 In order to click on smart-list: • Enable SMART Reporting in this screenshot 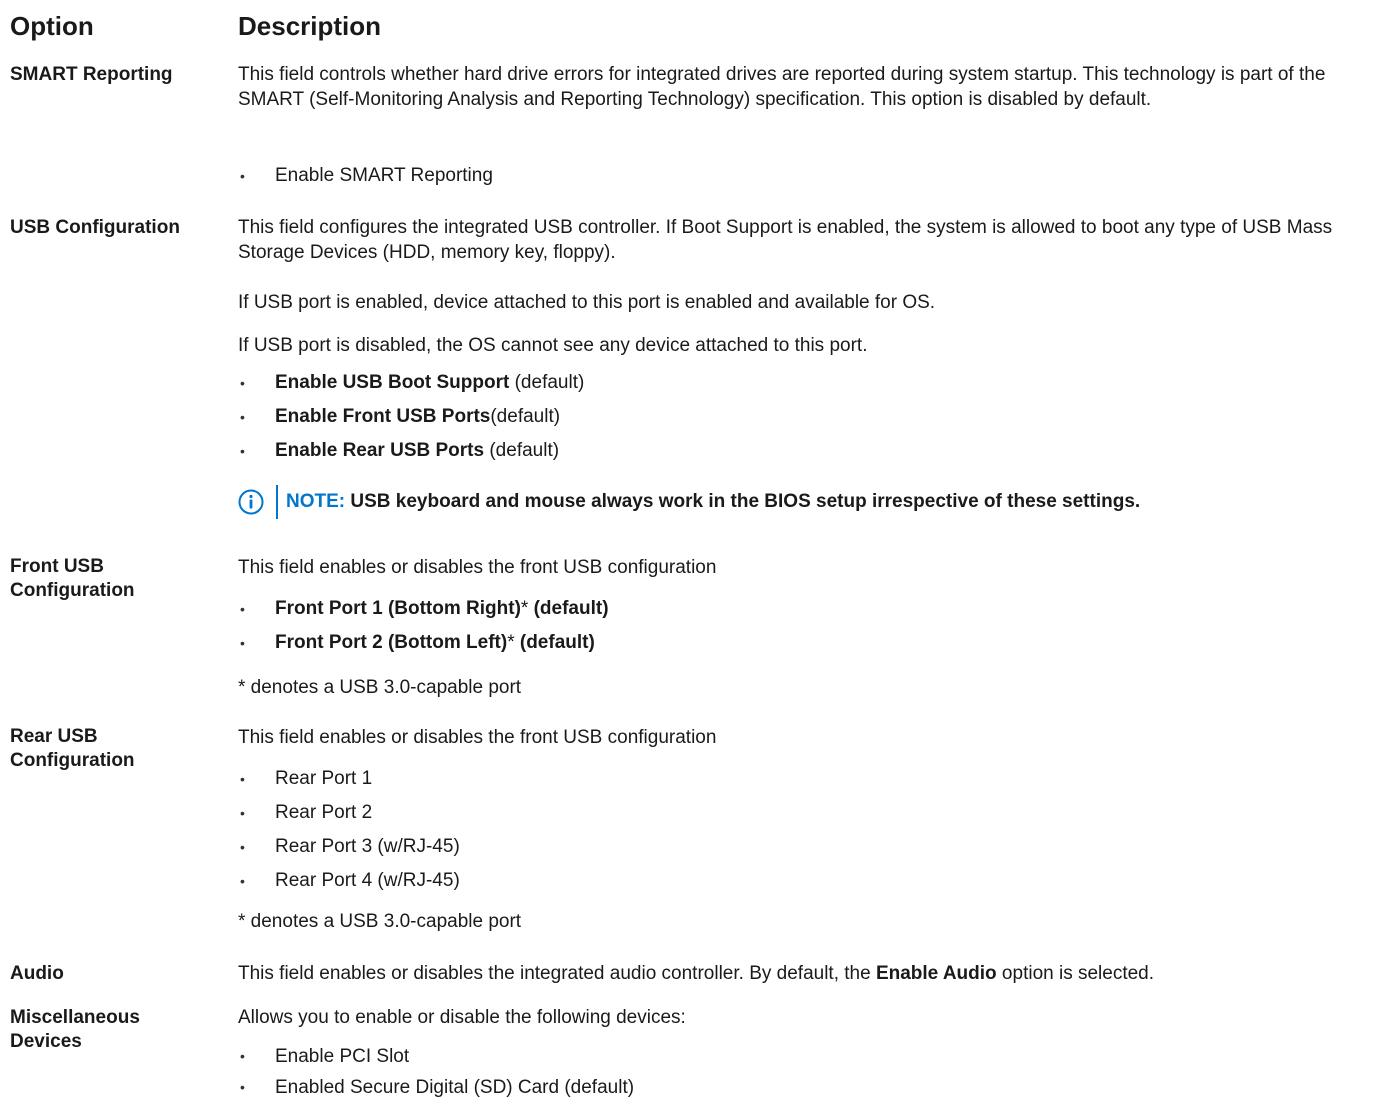, I will do `click(810, 176)`.